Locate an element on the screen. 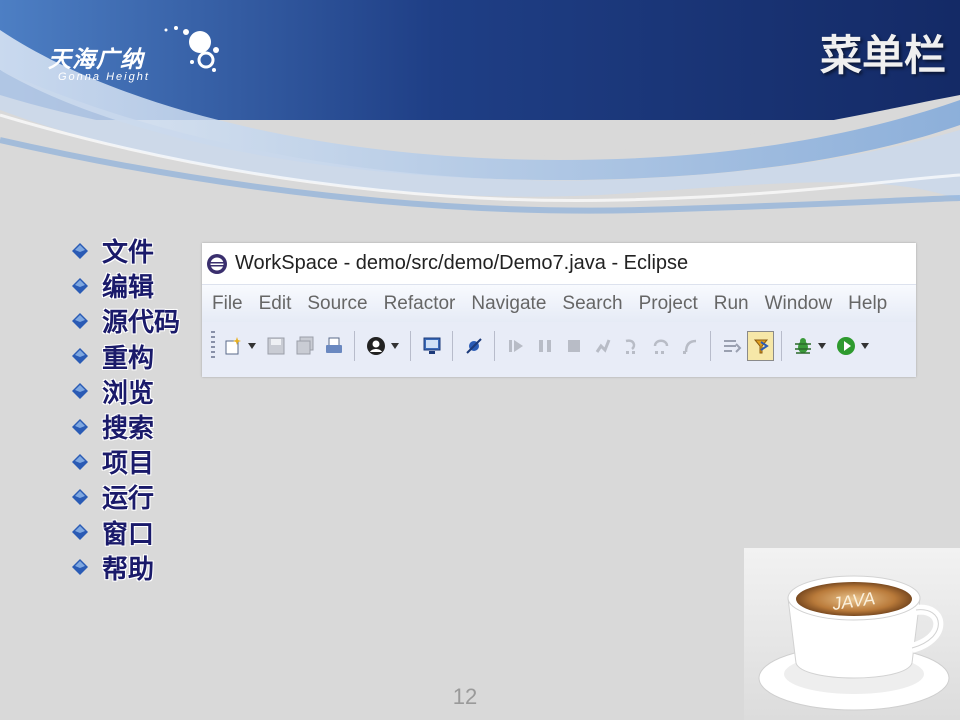 Image resolution: width=960 pixels, height=720 pixels. list-item: 编辑 is located at coordinates (126, 285).